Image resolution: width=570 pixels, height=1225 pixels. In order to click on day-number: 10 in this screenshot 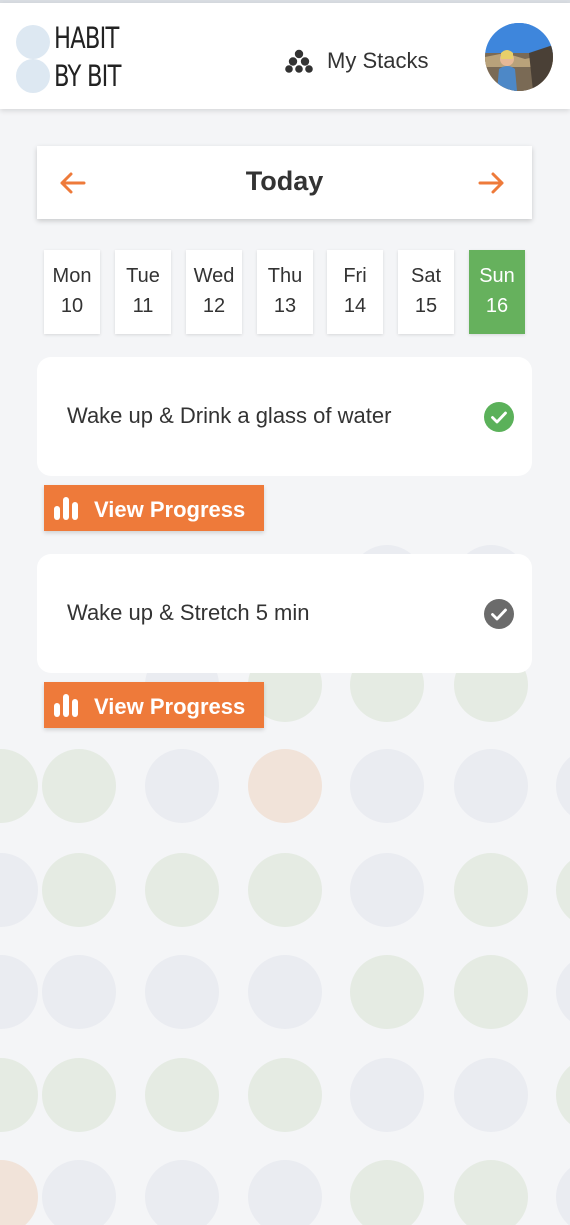, I will do `click(72, 306)`.